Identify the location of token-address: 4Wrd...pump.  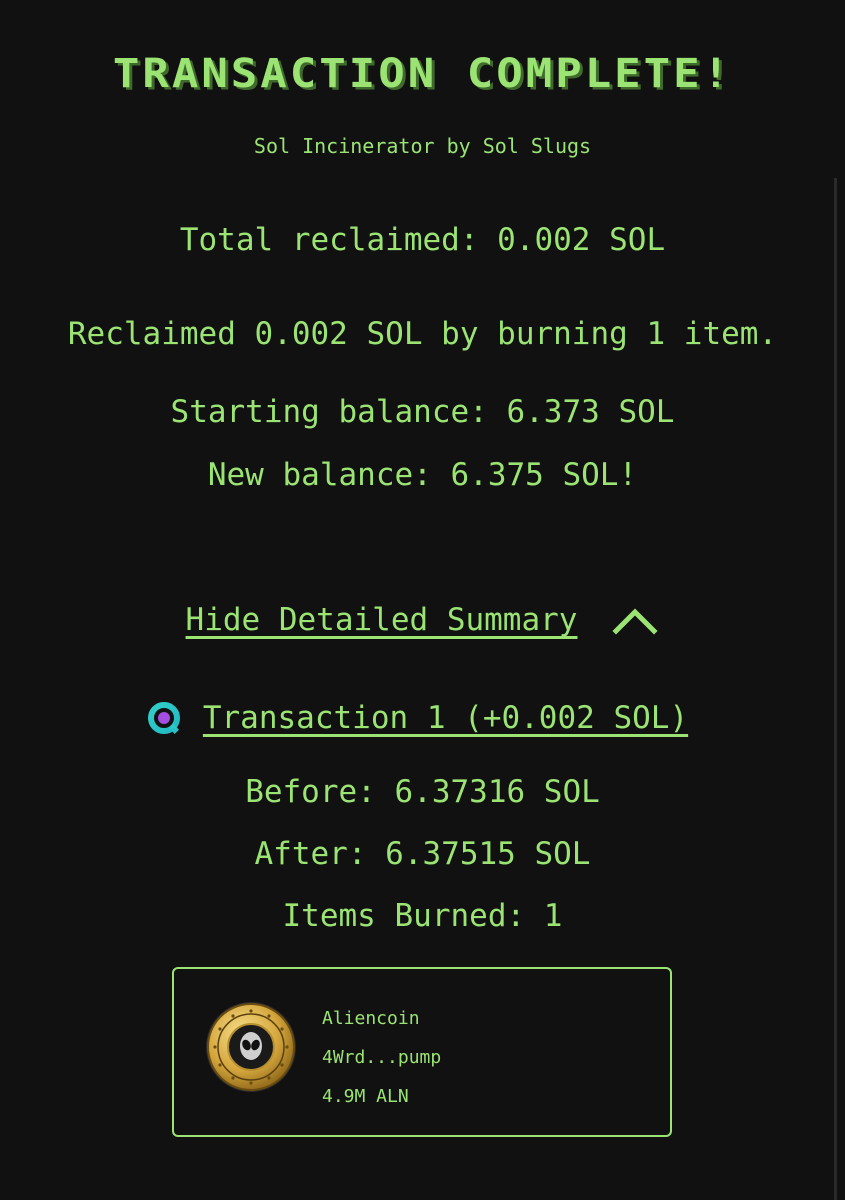
(382, 1057).